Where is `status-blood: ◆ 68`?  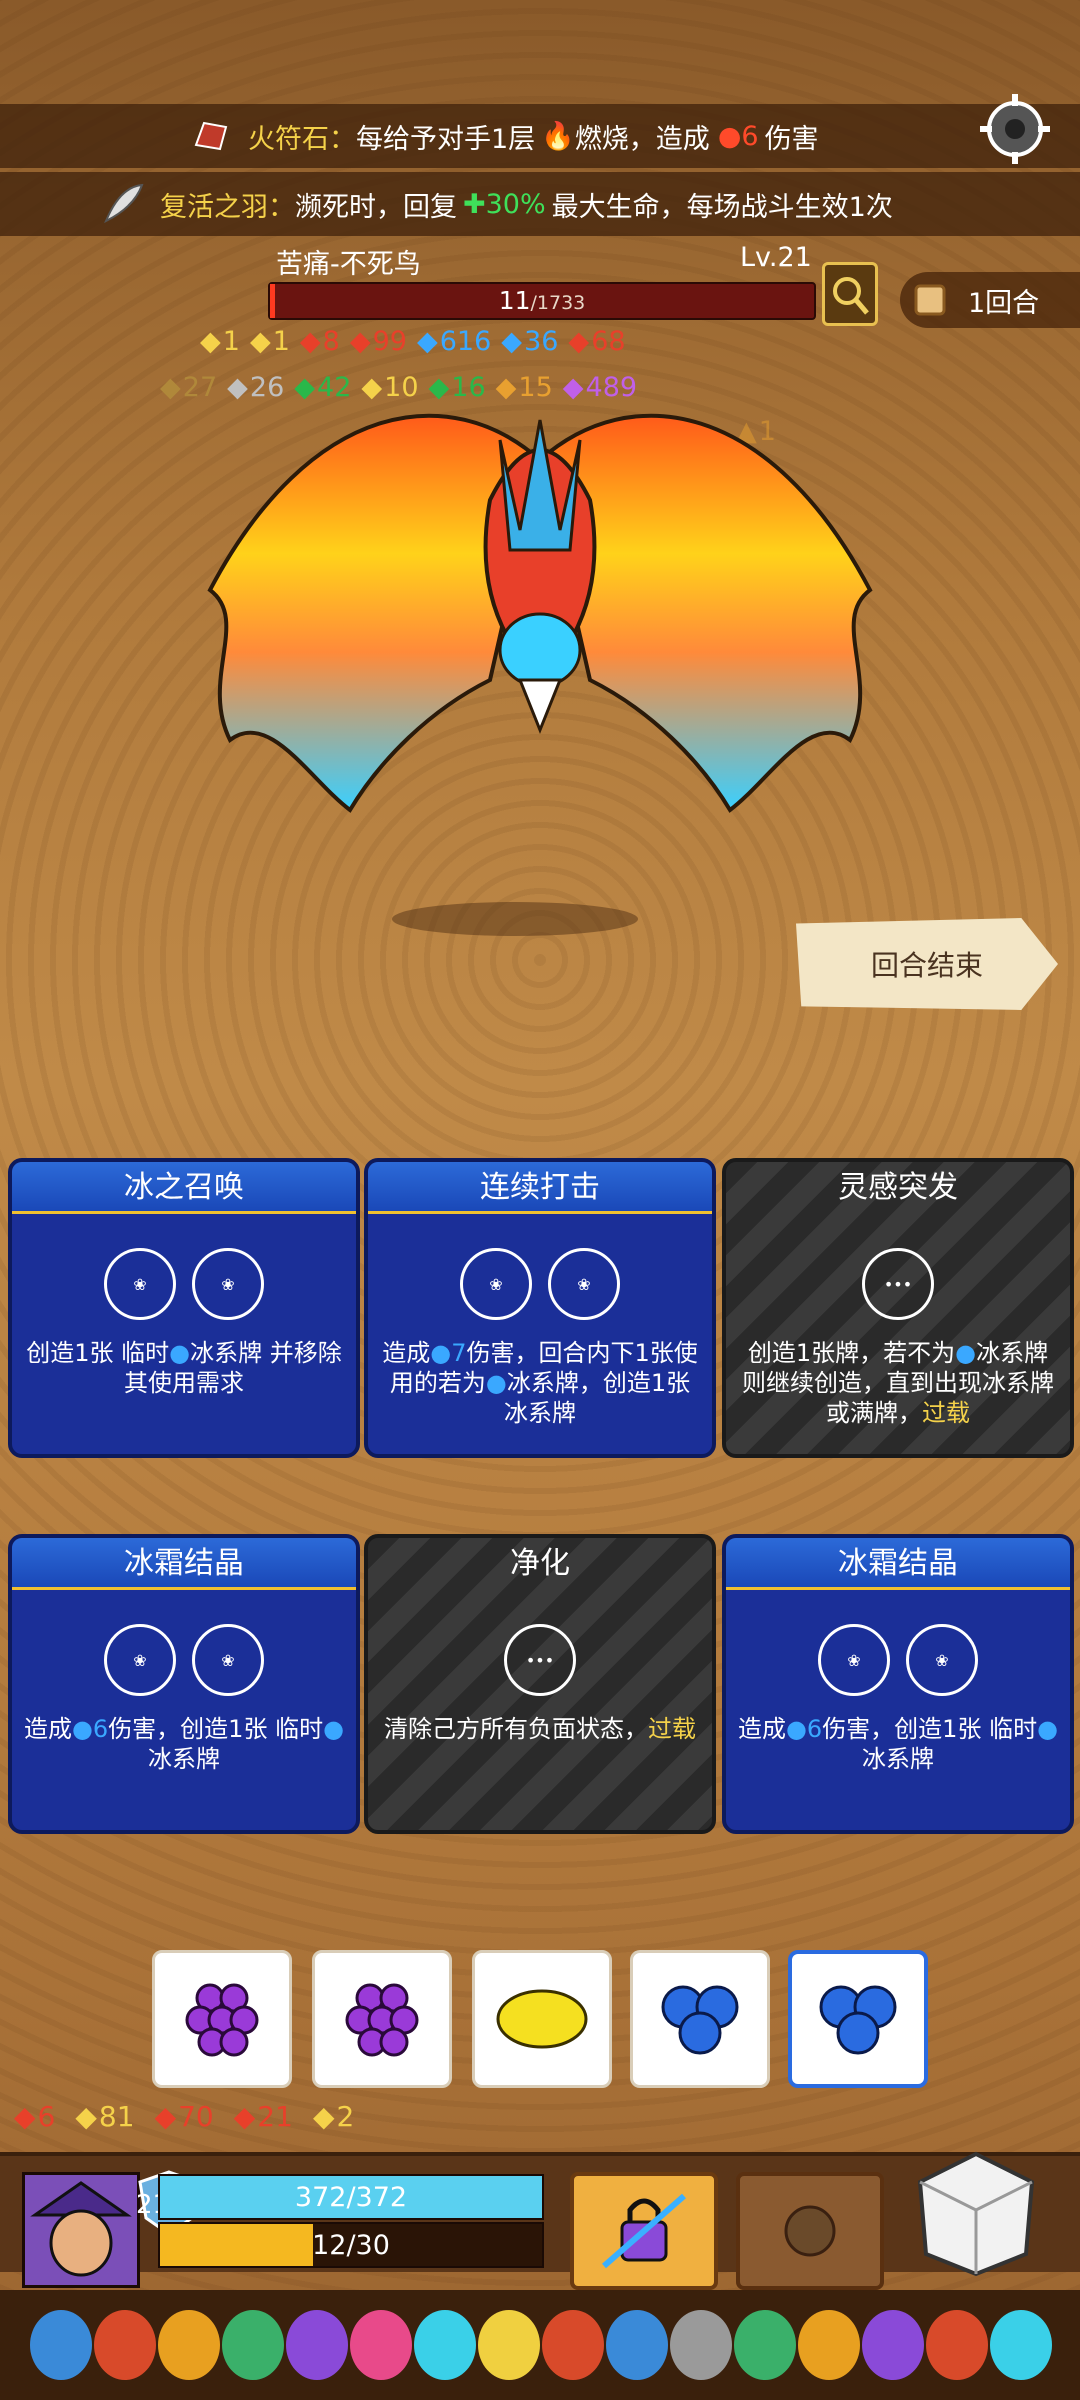
status-blood: ◆ 68 is located at coordinates (596, 341).